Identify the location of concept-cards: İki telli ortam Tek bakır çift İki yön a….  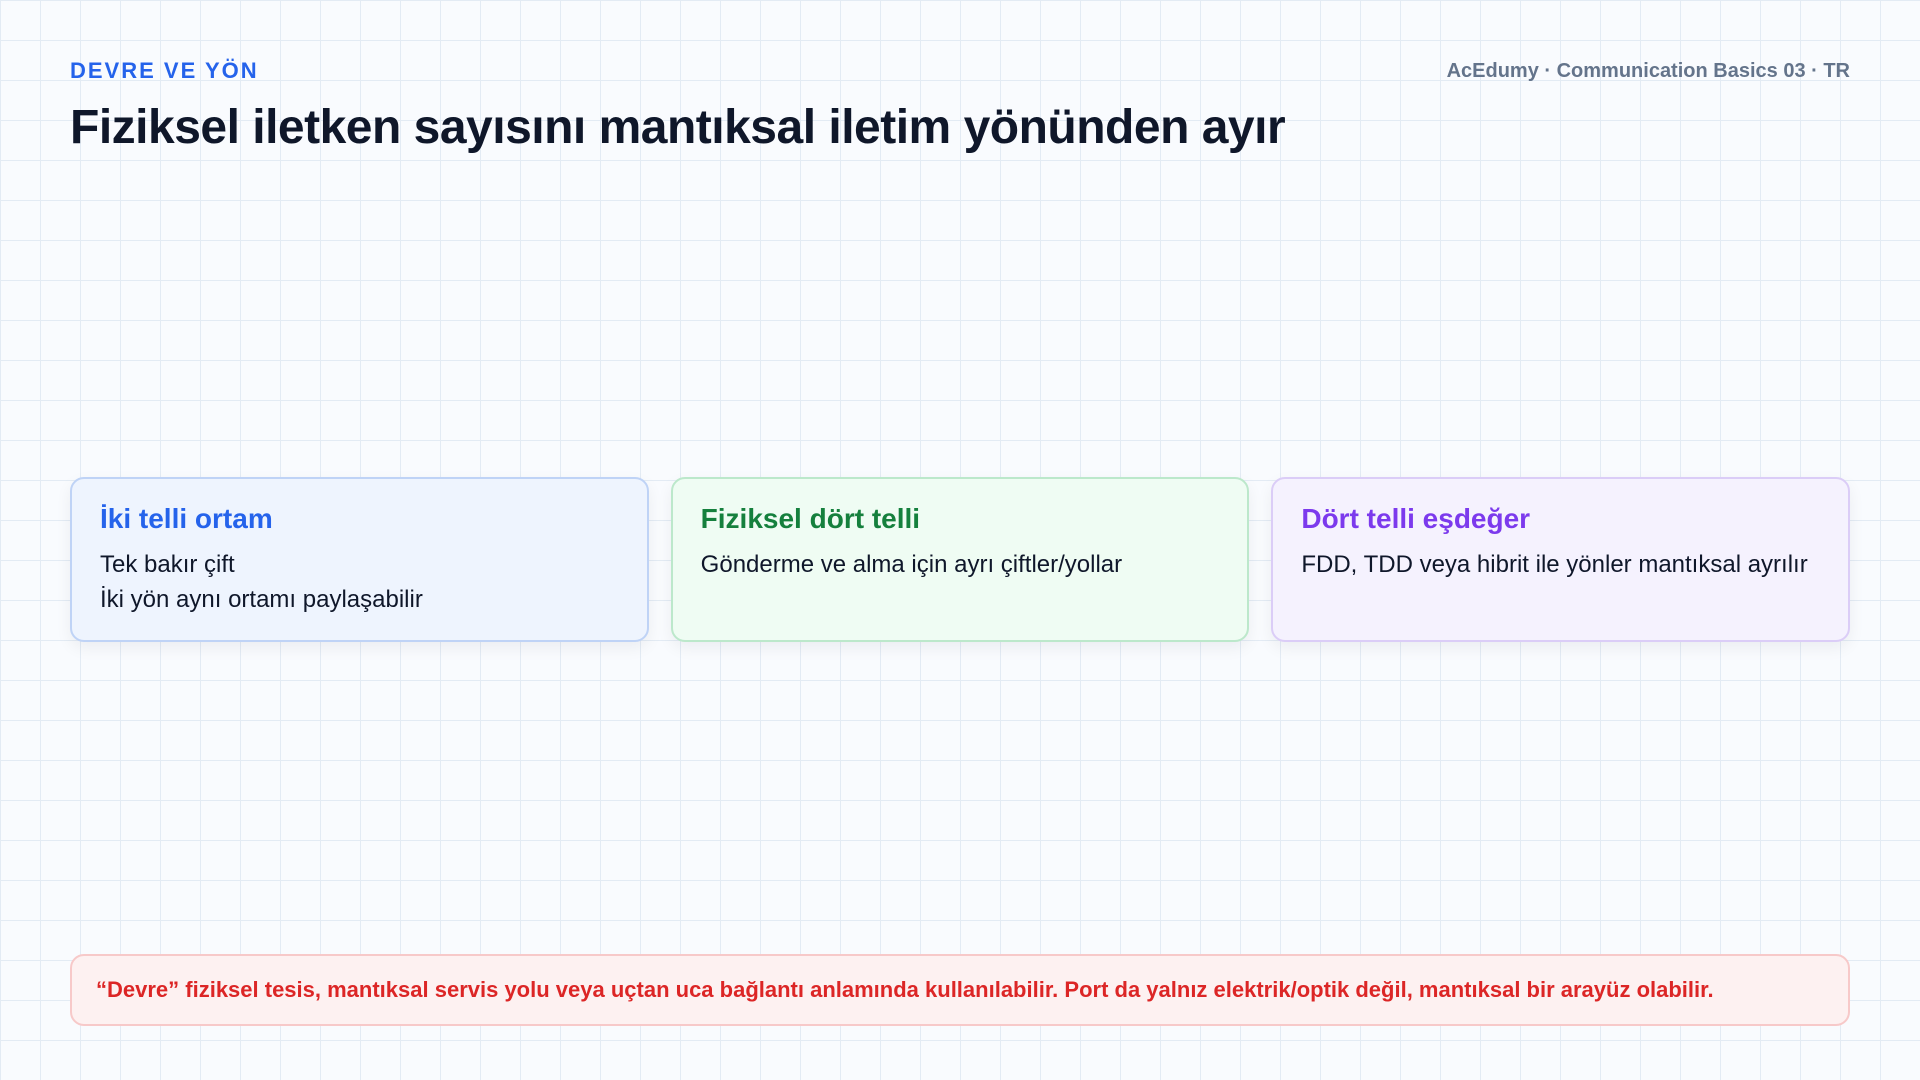
(960, 559).